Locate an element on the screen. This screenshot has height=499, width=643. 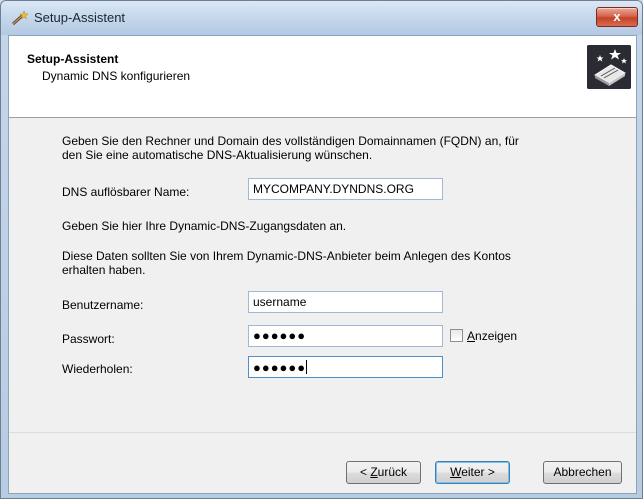
repeat-password-input: ●●●●●● is located at coordinates (345, 367).